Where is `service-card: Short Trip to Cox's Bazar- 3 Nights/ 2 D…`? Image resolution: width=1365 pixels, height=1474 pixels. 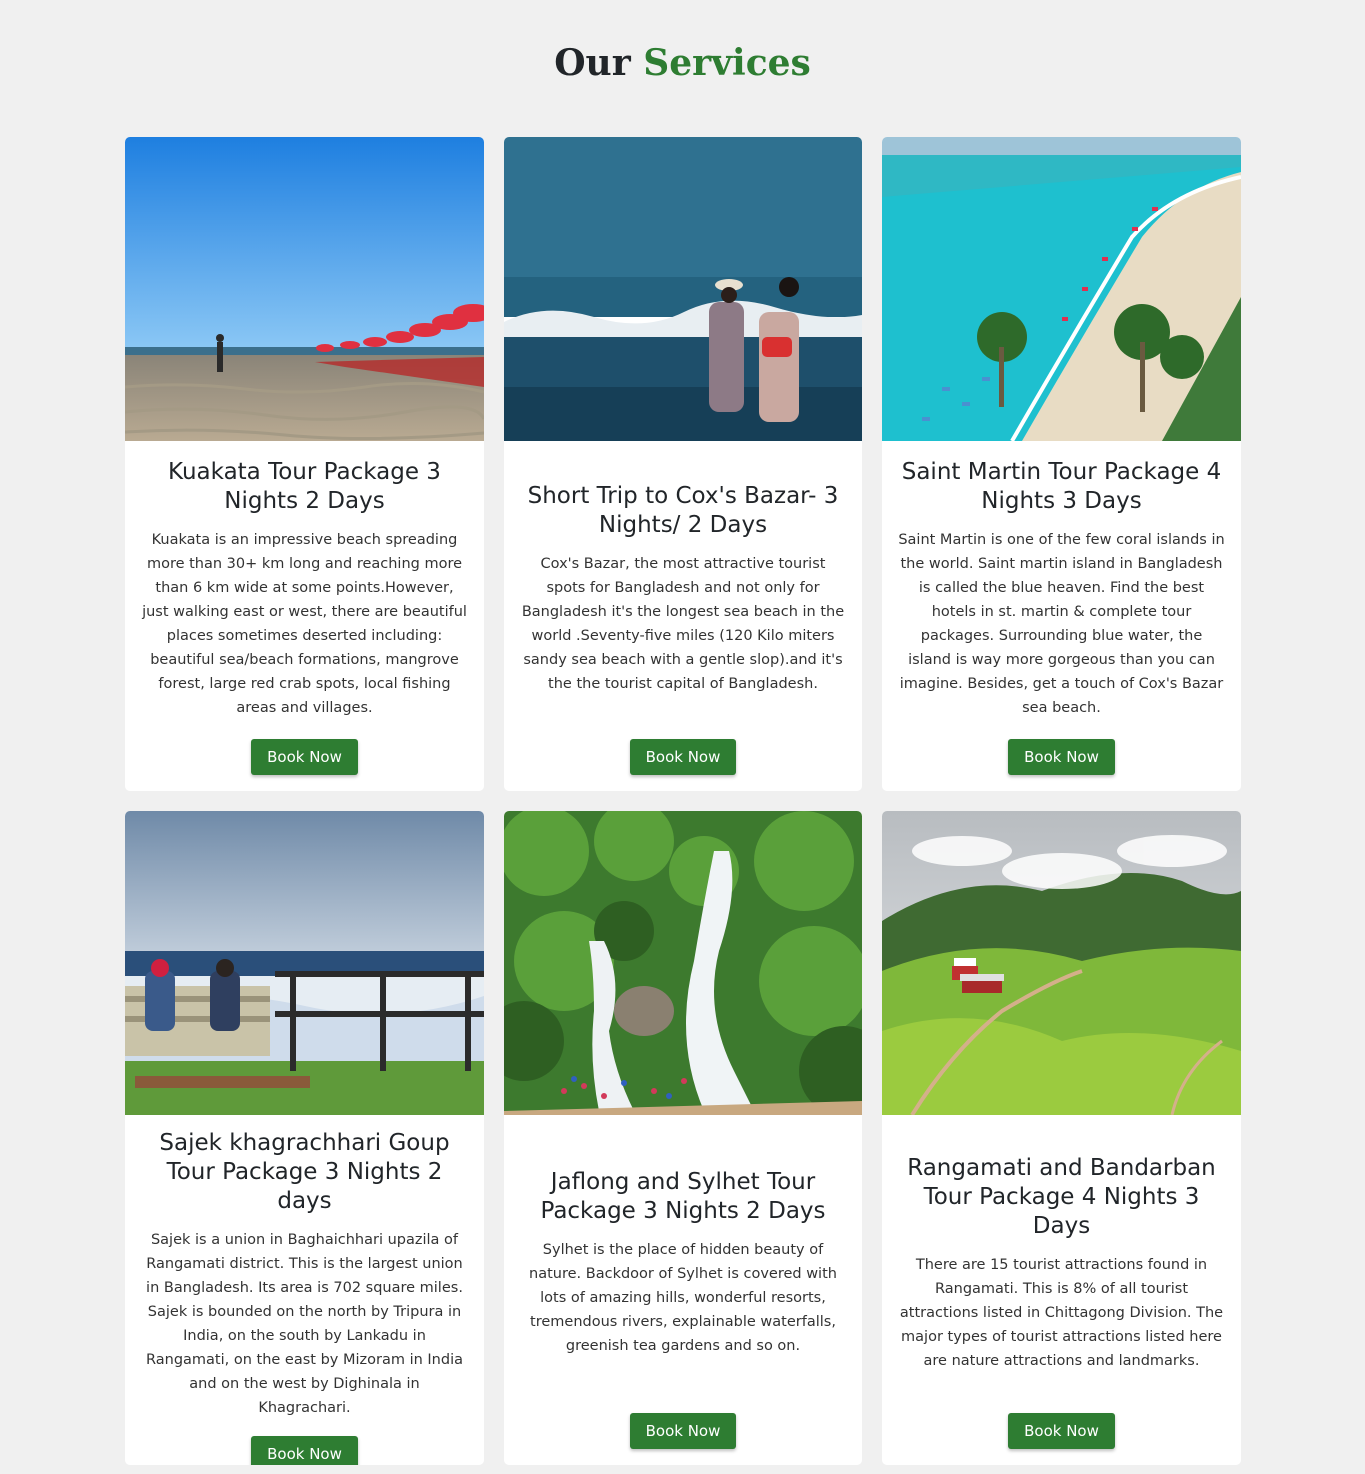 service-card: Short Trip to Cox's Bazar- 3 Nights/ 2 D… is located at coordinates (683, 464).